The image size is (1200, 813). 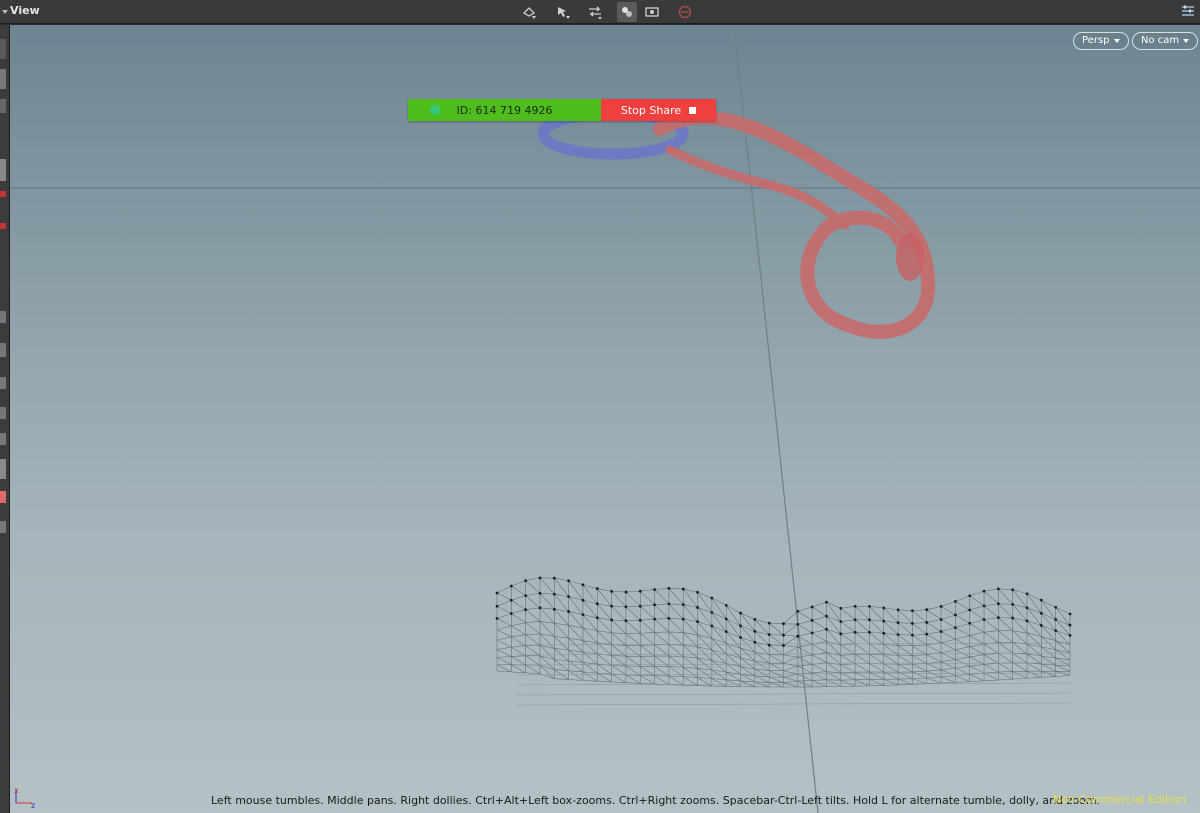 I want to click on disabled-tool-button, so click(x=685, y=12).